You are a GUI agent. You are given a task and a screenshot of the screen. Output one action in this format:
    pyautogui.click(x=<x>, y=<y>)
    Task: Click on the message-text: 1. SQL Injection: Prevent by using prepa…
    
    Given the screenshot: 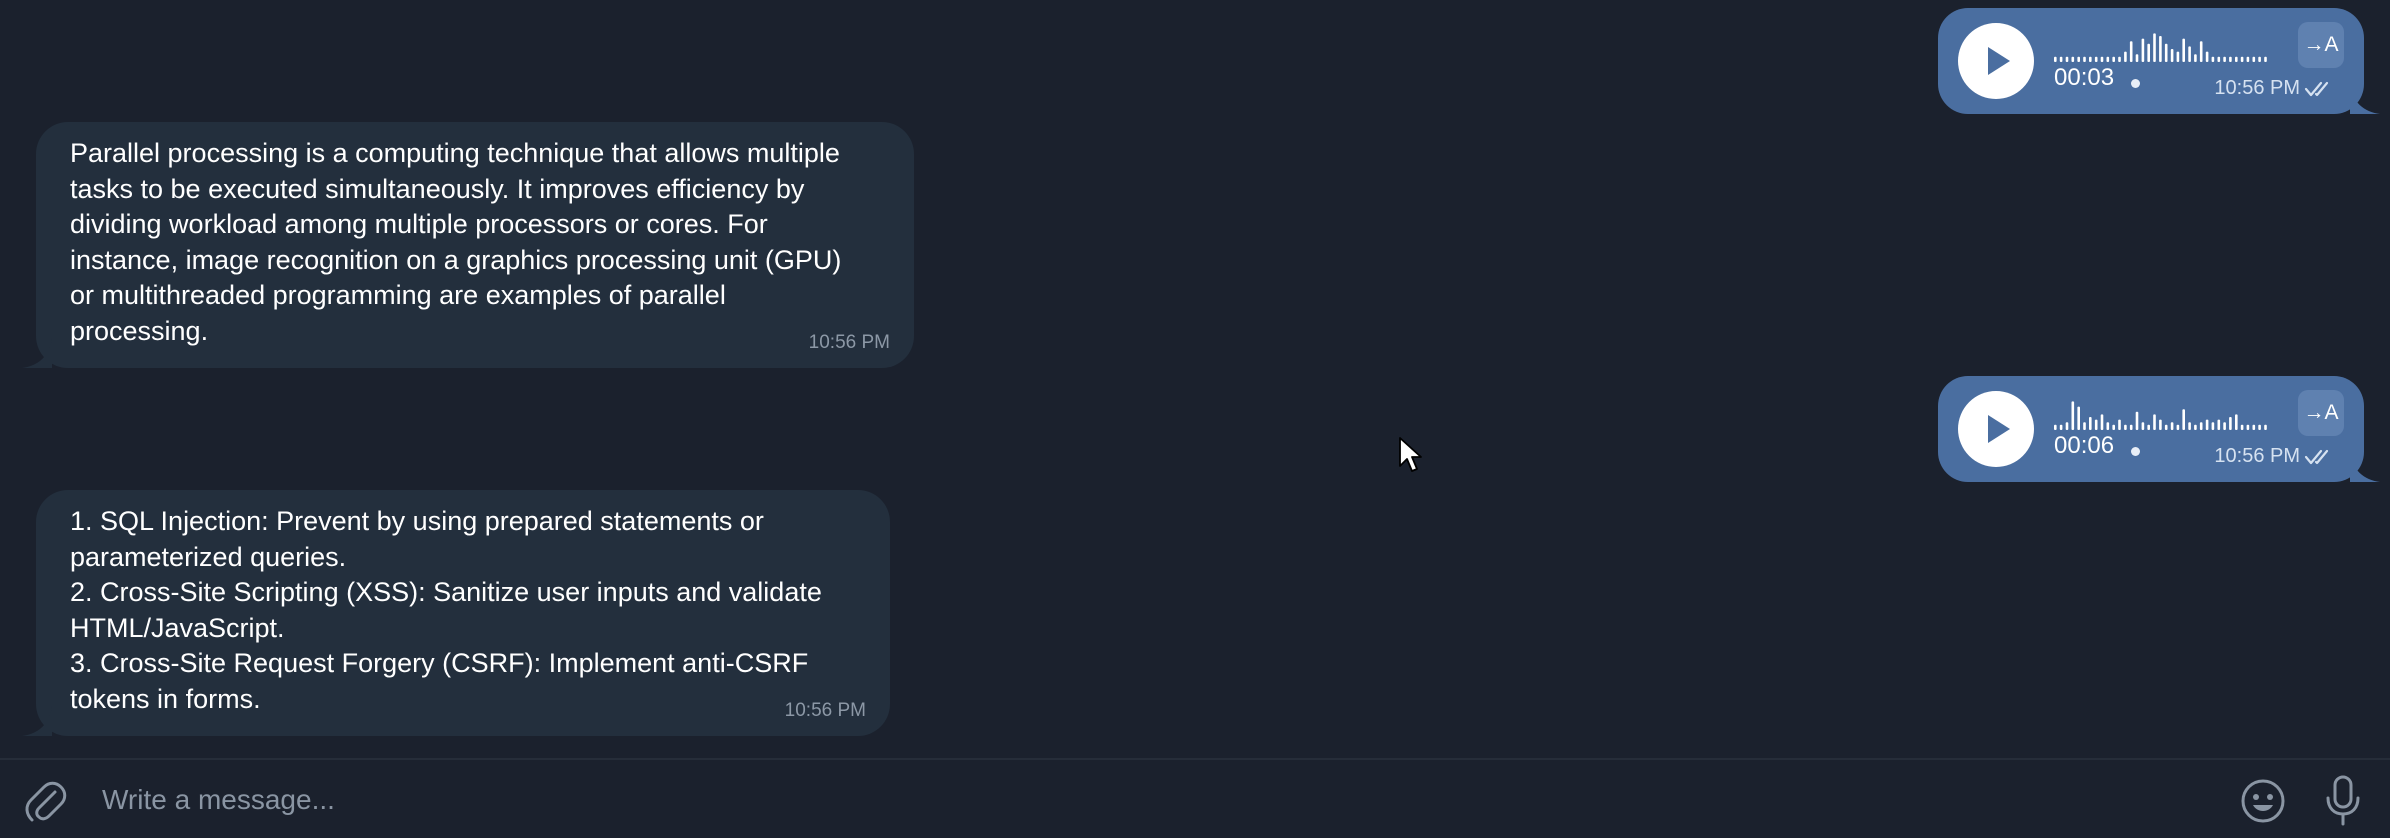 What is the action you would take?
    pyautogui.click(x=446, y=610)
    